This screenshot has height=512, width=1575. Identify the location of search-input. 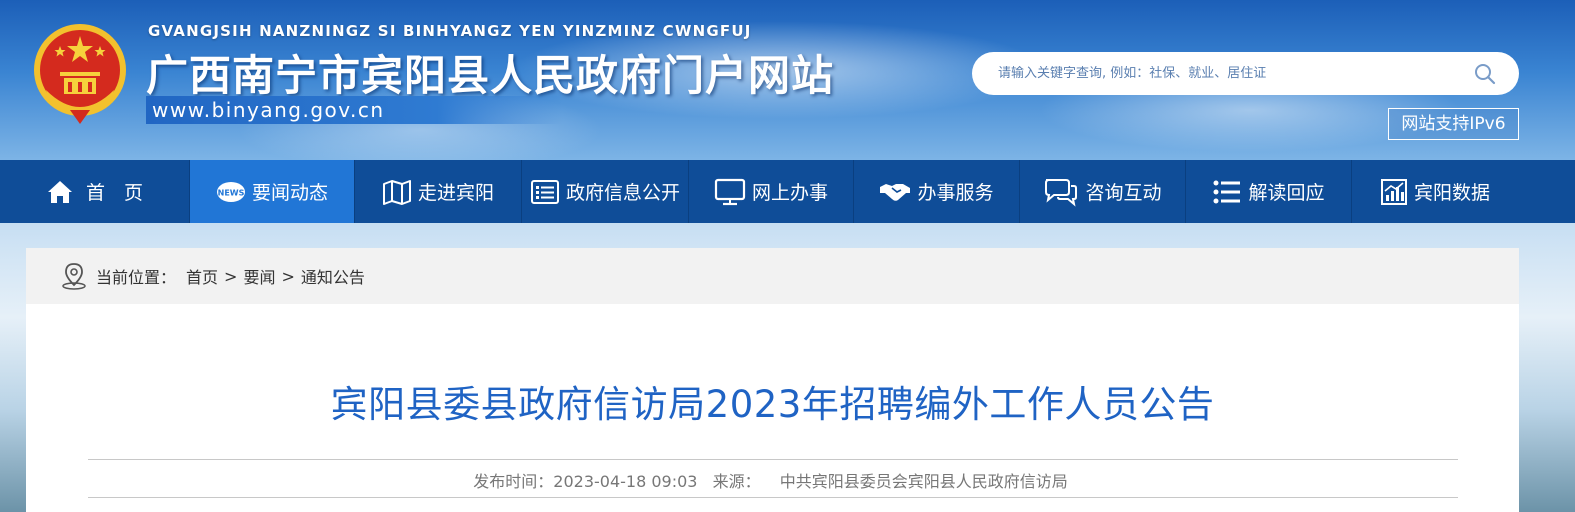
(1228, 73).